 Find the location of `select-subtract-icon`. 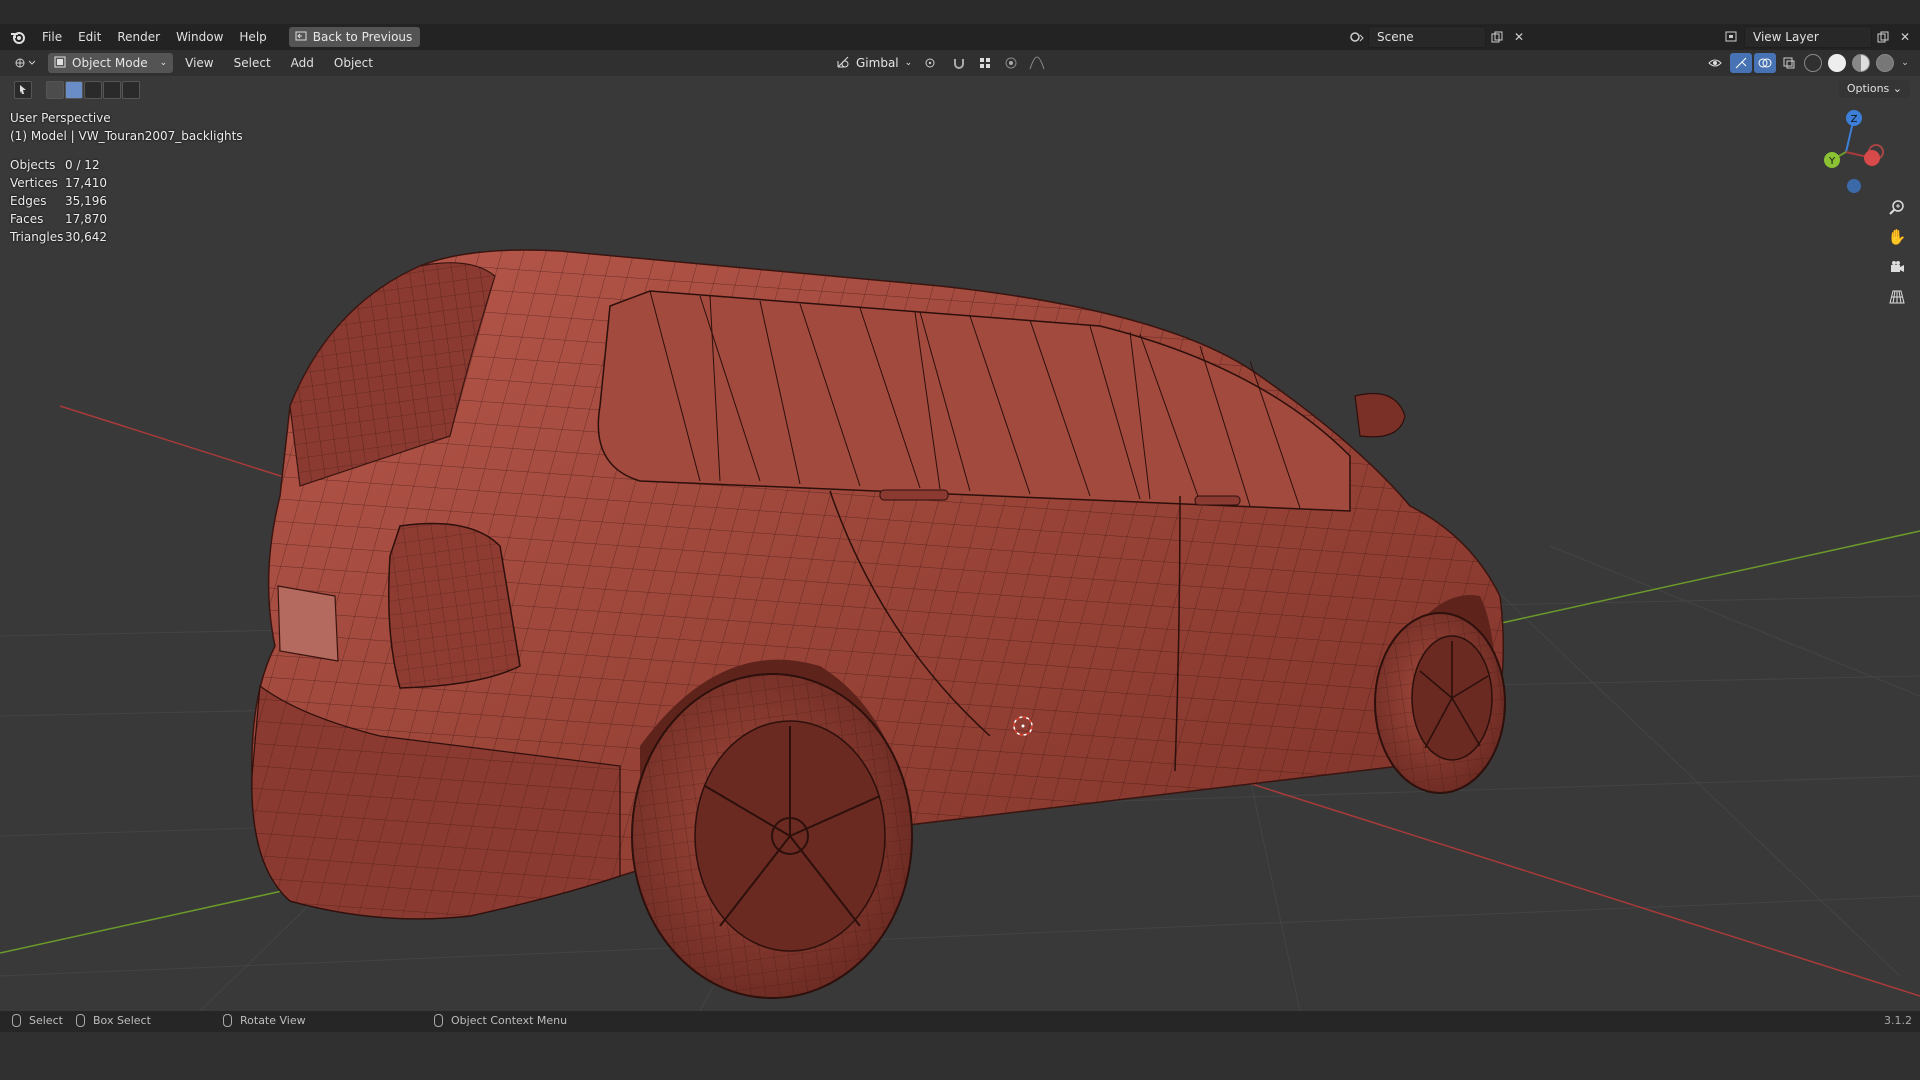

select-subtract-icon is located at coordinates (93, 90).